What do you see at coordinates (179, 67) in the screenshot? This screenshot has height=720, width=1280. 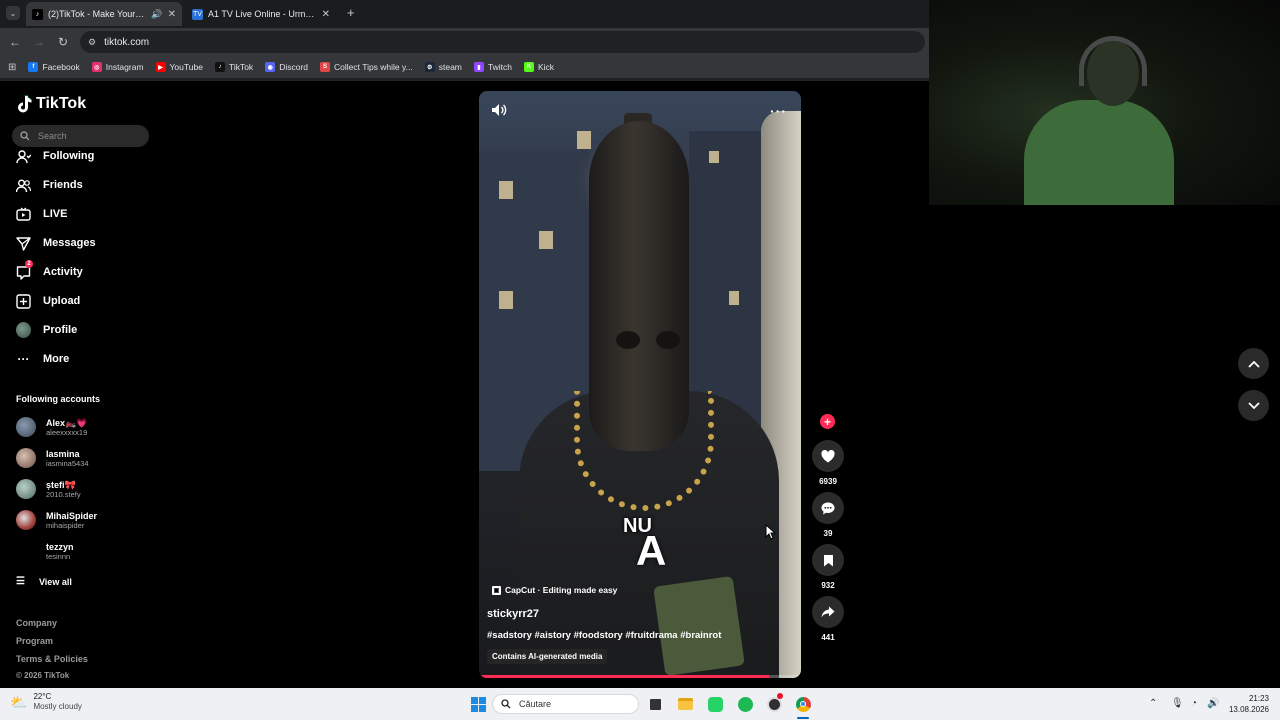 I see `bookmark-youtube: ▶ YouTube` at bounding box center [179, 67].